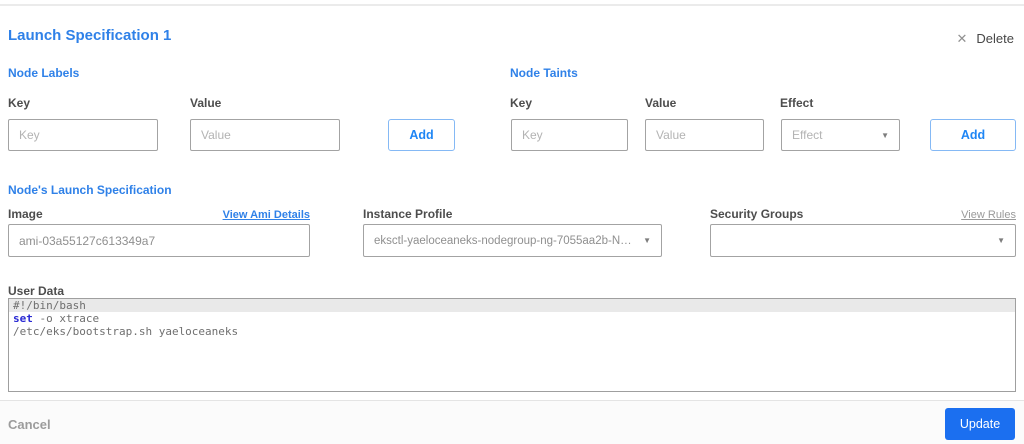  I want to click on node-labels-key-input, so click(83, 135).